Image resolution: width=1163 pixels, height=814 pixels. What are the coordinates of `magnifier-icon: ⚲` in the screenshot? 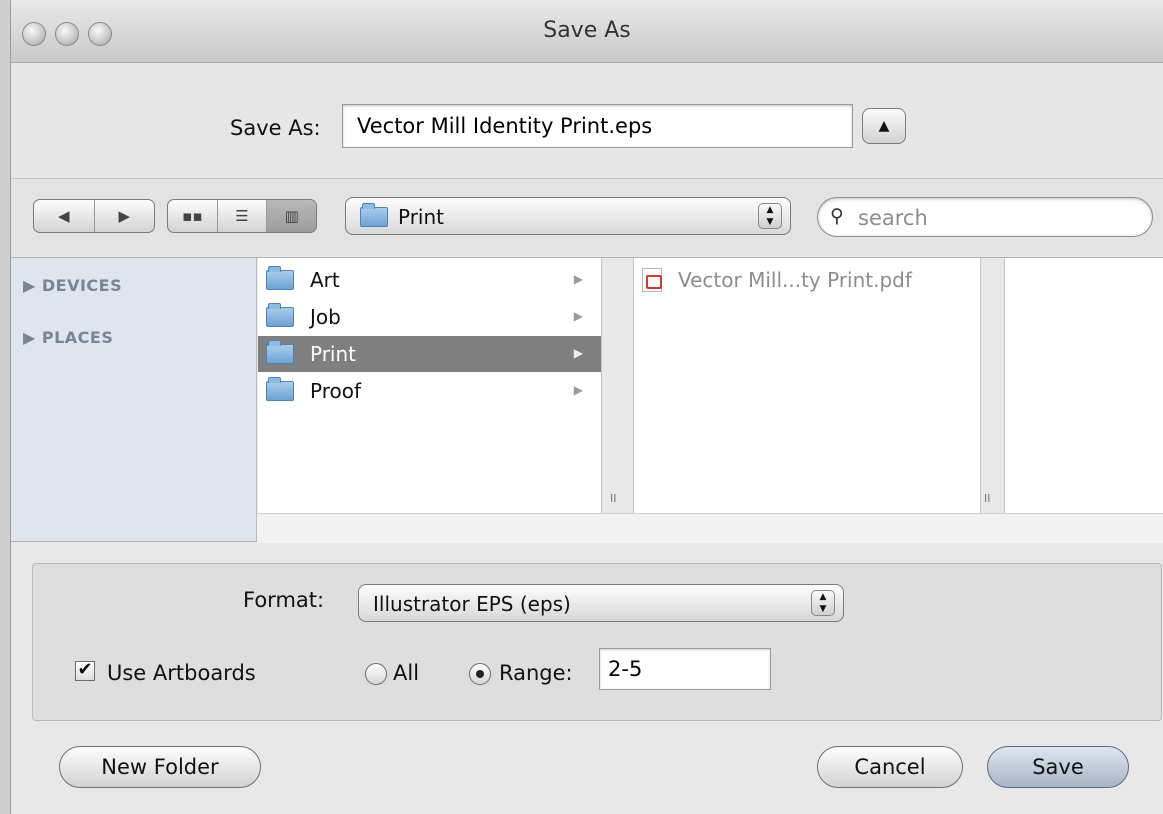 It's located at (837, 216).